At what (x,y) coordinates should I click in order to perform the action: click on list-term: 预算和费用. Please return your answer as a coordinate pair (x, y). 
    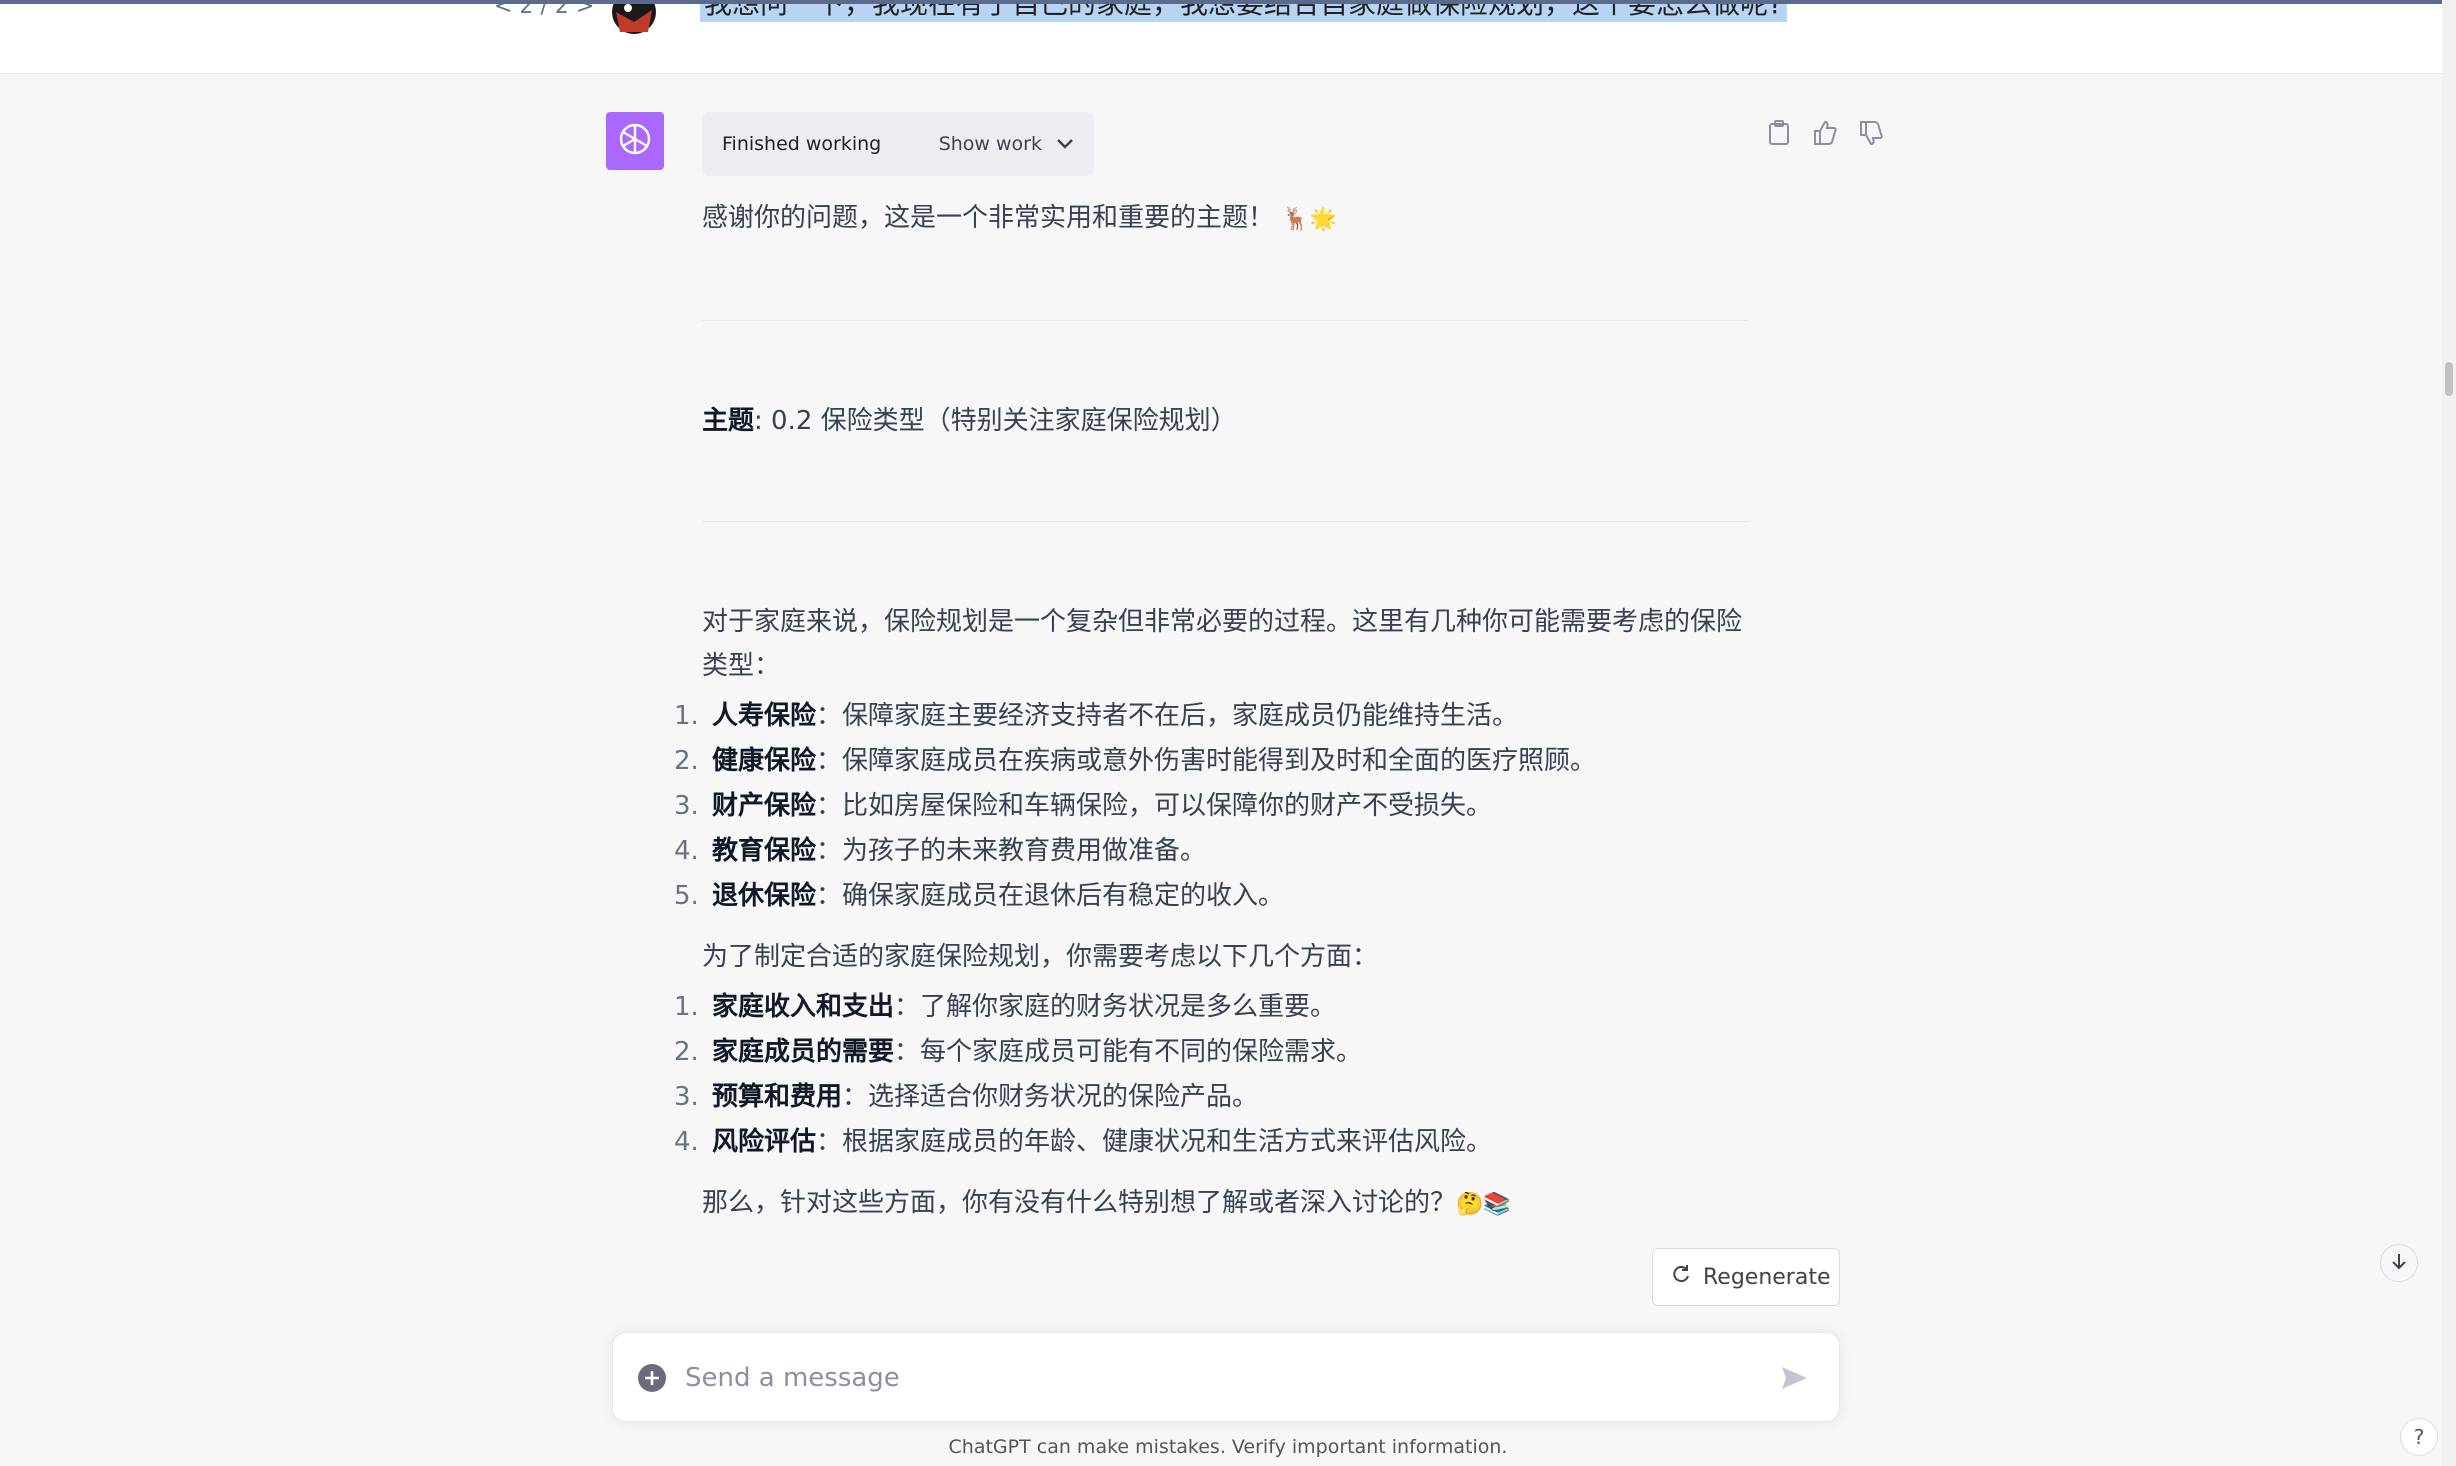
    Looking at the image, I should click on (777, 1097).